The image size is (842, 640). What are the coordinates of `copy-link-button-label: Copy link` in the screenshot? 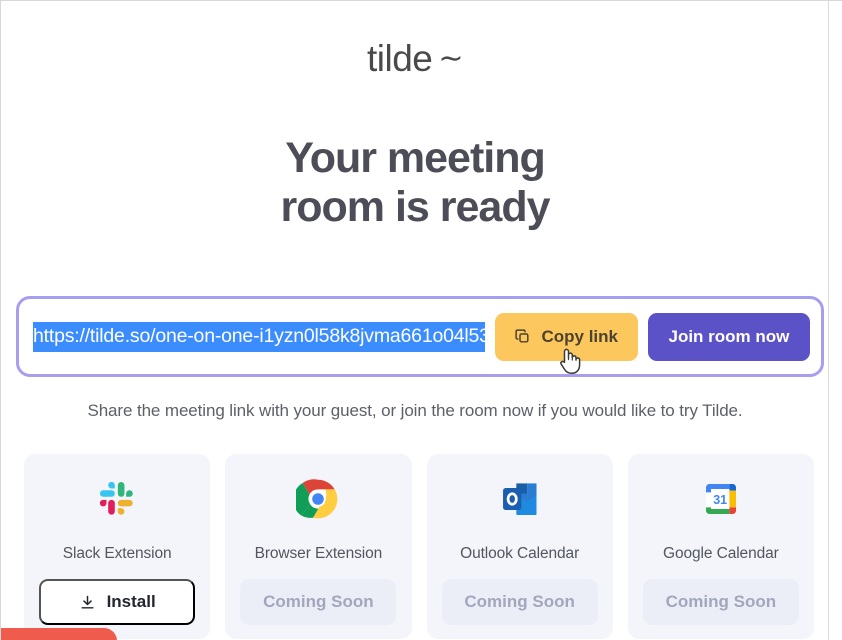 It's located at (579, 336).